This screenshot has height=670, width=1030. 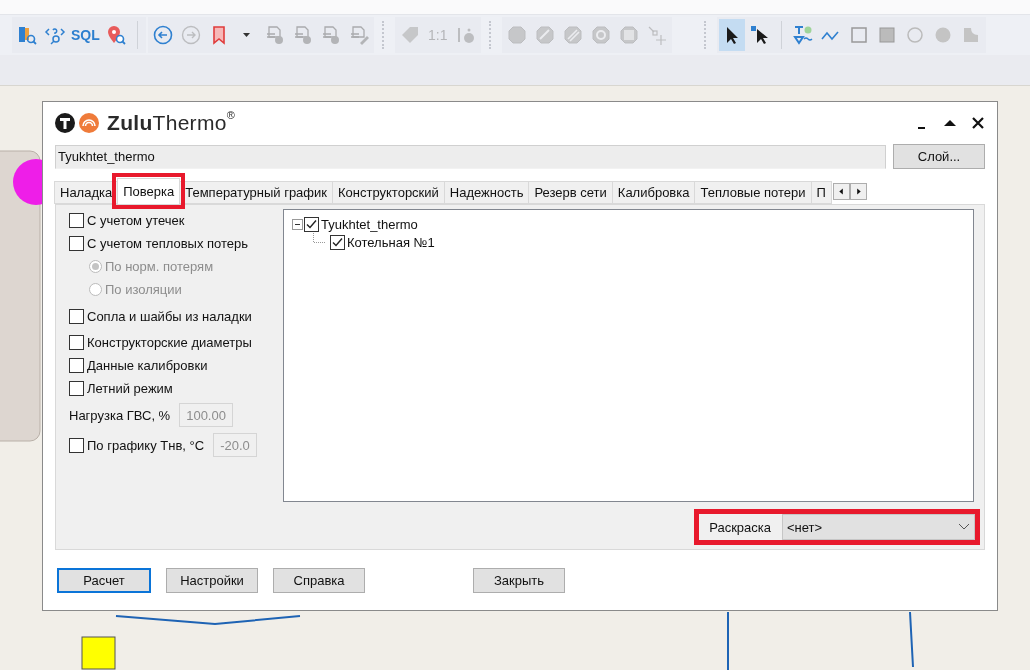 I want to click on tab: Резерв сети, so click(x=570, y=193).